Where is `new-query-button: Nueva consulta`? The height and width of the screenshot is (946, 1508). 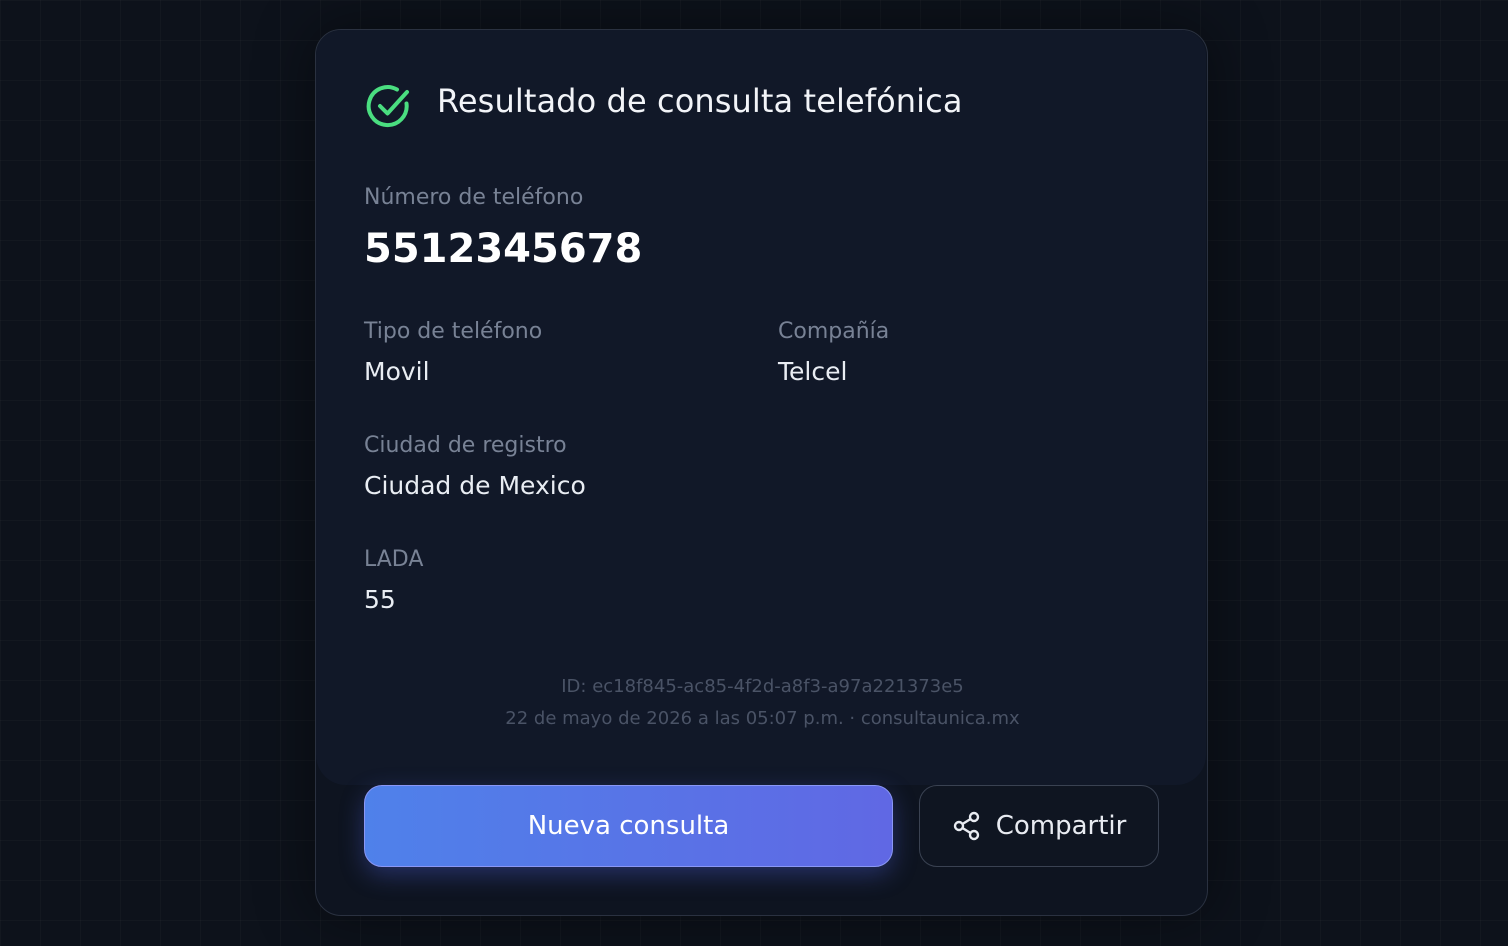 new-query-button: Nueva consulta is located at coordinates (628, 826).